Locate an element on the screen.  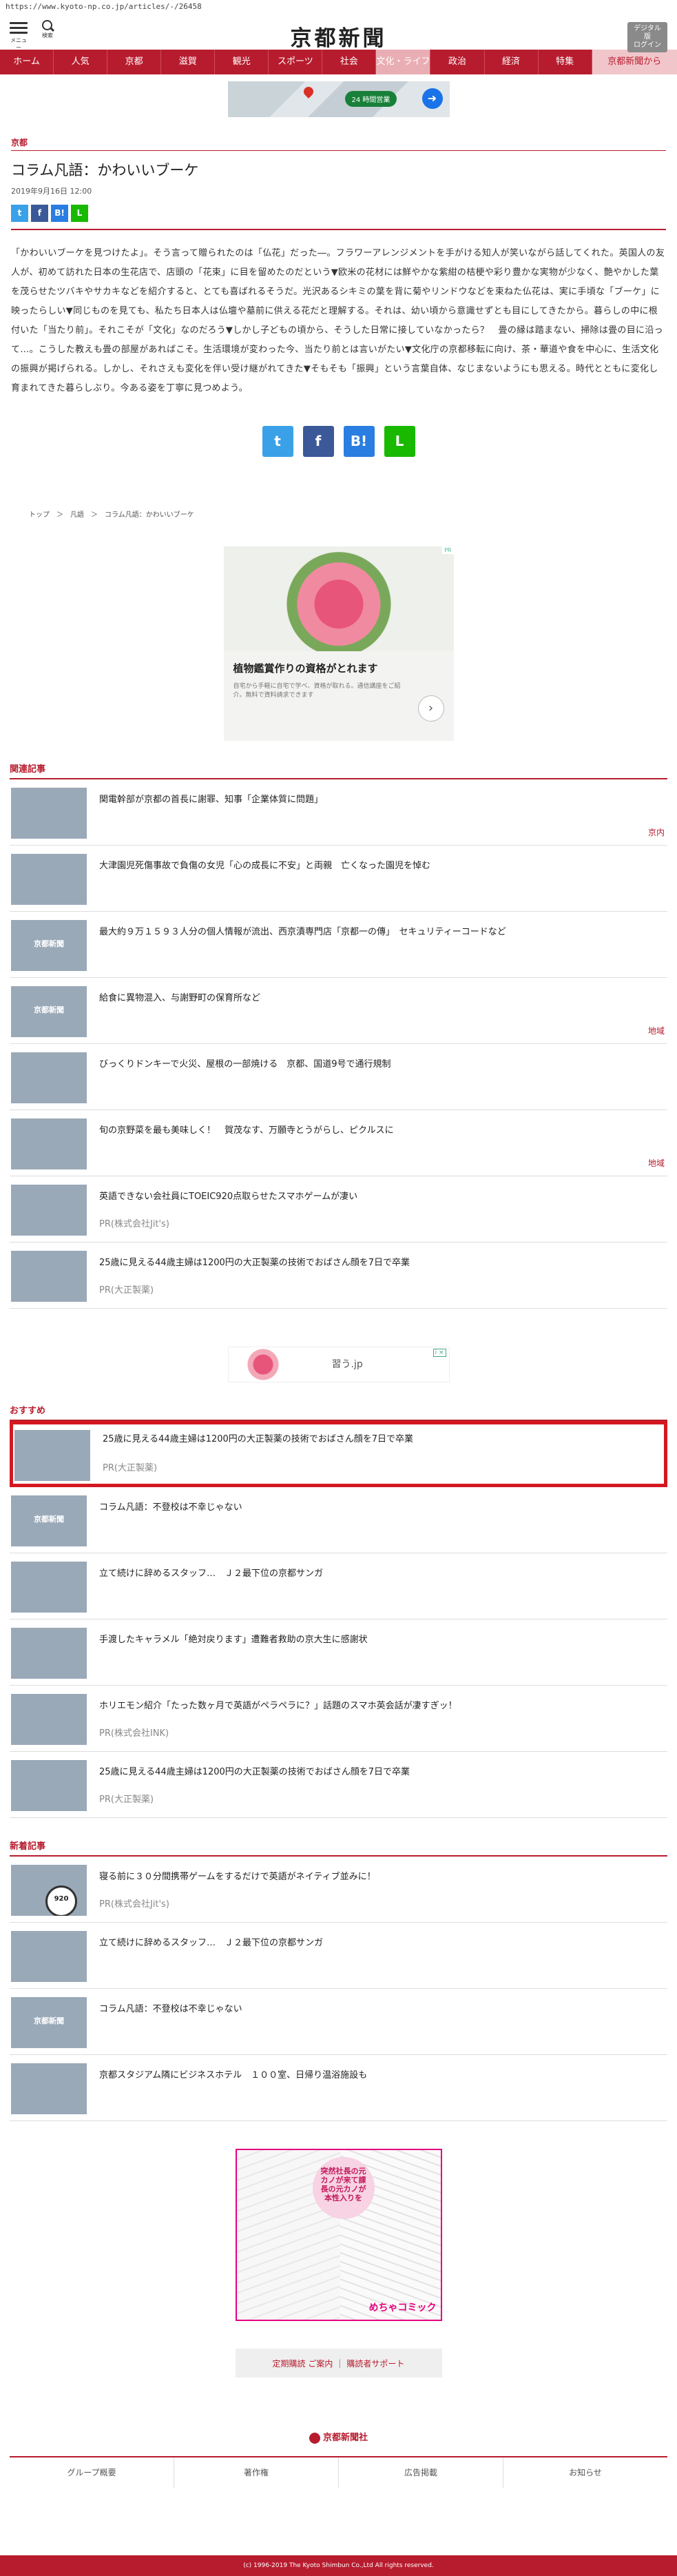
menu-button: メニュー is located at coordinates (18, 35).